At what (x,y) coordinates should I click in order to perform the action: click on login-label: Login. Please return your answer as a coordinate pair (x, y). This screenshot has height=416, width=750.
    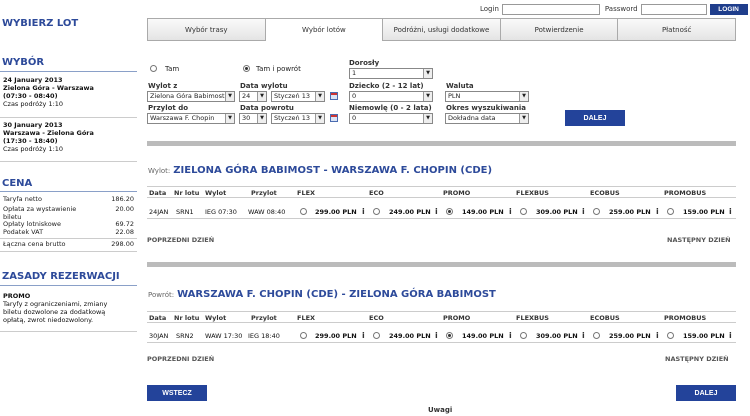
    Looking at the image, I should click on (489, 9).